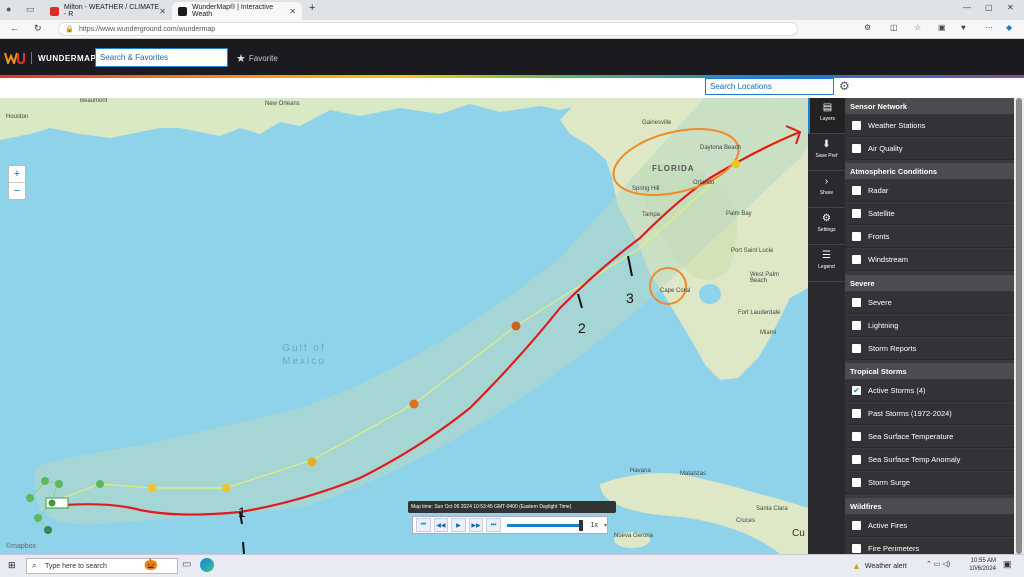  Describe the element at coordinates (917, 27) in the screenshot. I see `favorites-icon: ☆` at that location.